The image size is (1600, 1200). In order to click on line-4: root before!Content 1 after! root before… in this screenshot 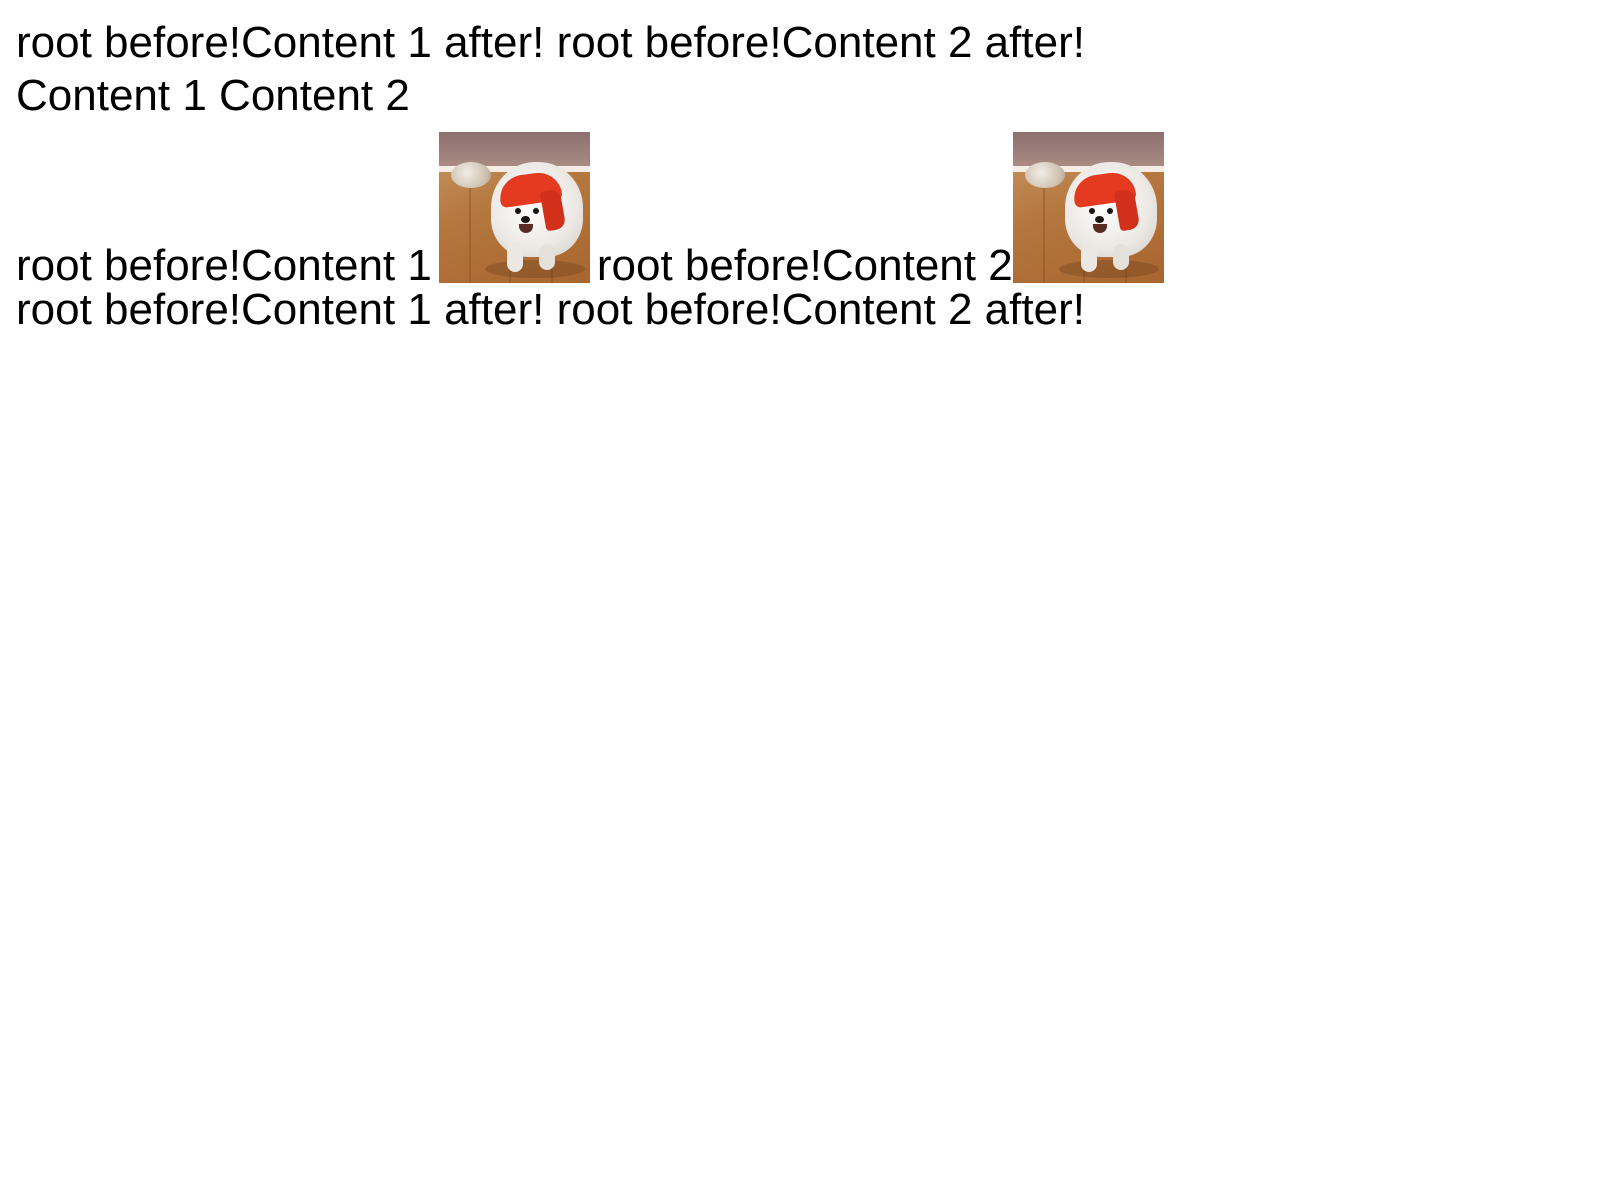, I will do `click(808, 309)`.